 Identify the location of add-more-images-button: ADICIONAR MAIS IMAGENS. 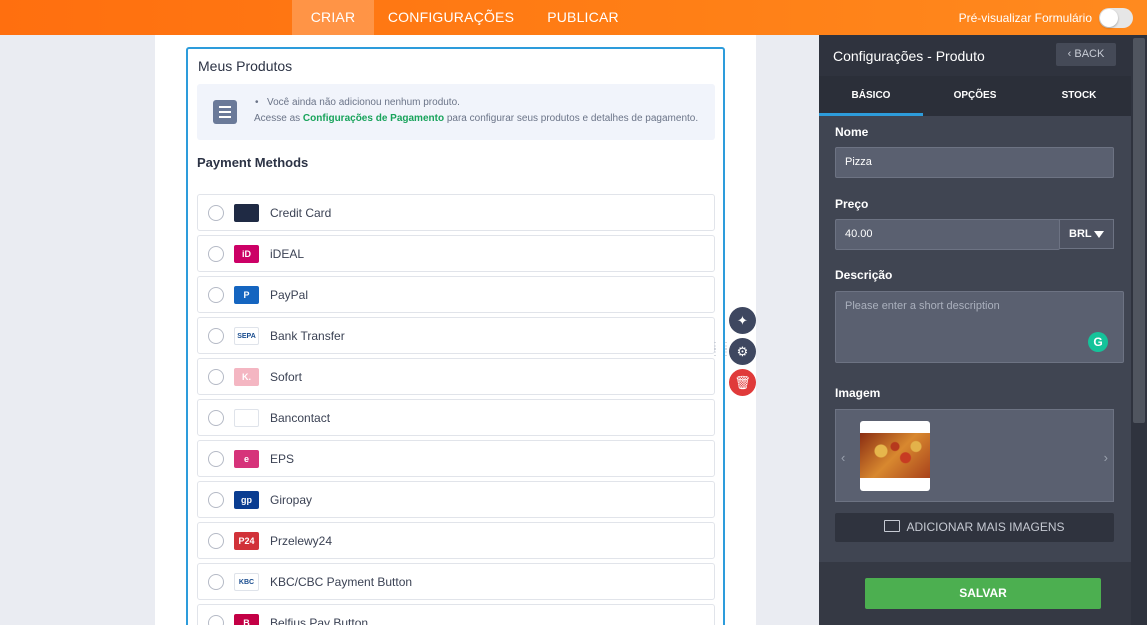
(974, 527).